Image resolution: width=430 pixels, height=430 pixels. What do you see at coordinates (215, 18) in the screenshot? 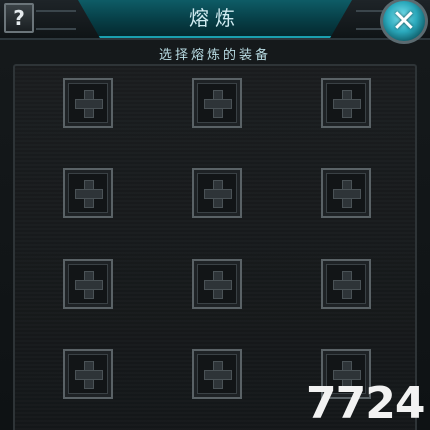
I see `window-title: 熔炼` at bounding box center [215, 18].